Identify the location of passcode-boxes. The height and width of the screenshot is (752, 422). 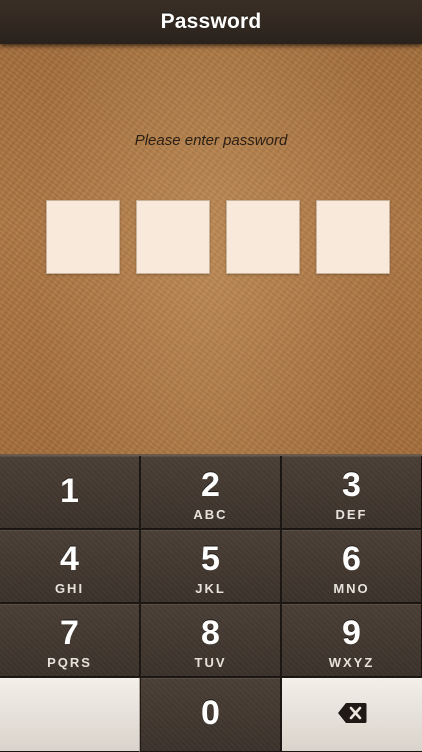
(218, 237).